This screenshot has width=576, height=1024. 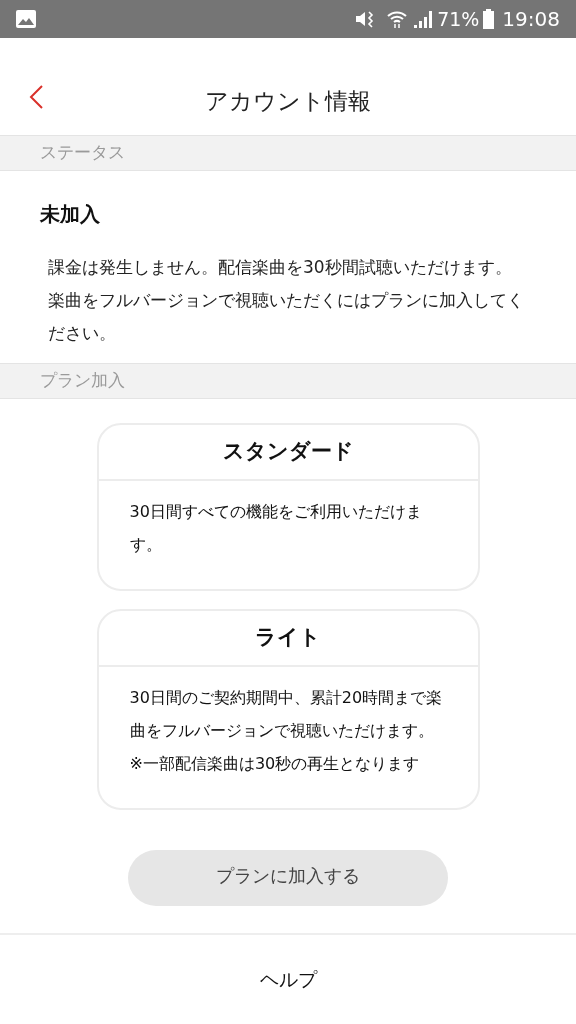 I want to click on image-icon, so click(x=26, y=19).